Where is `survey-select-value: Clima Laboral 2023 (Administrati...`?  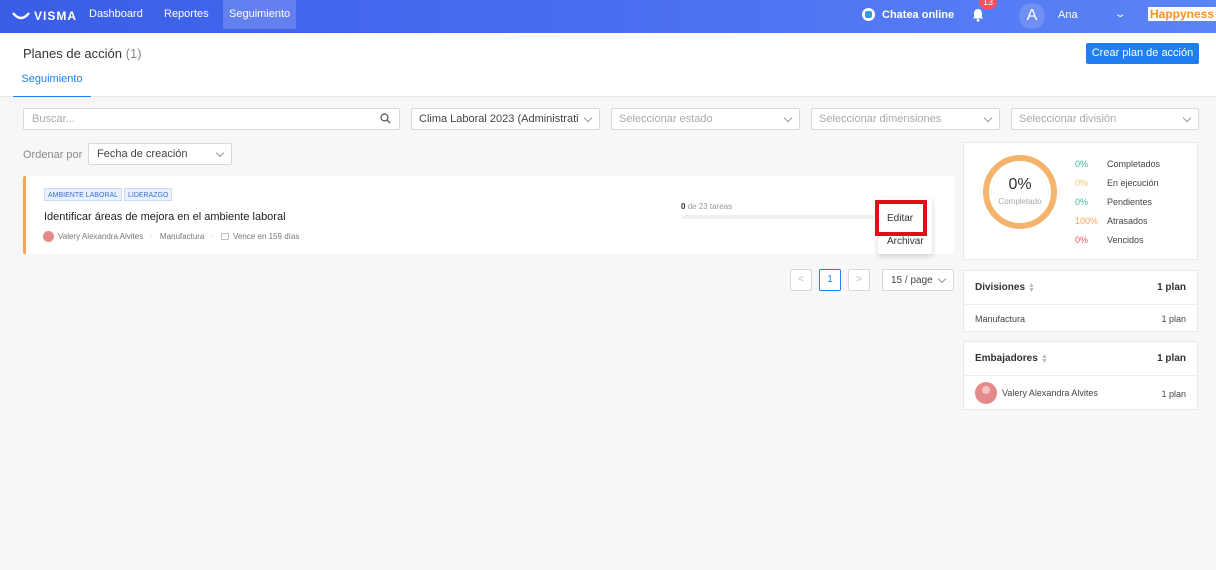
survey-select-value: Clima Laboral 2023 (Administrati... is located at coordinates (499, 119).